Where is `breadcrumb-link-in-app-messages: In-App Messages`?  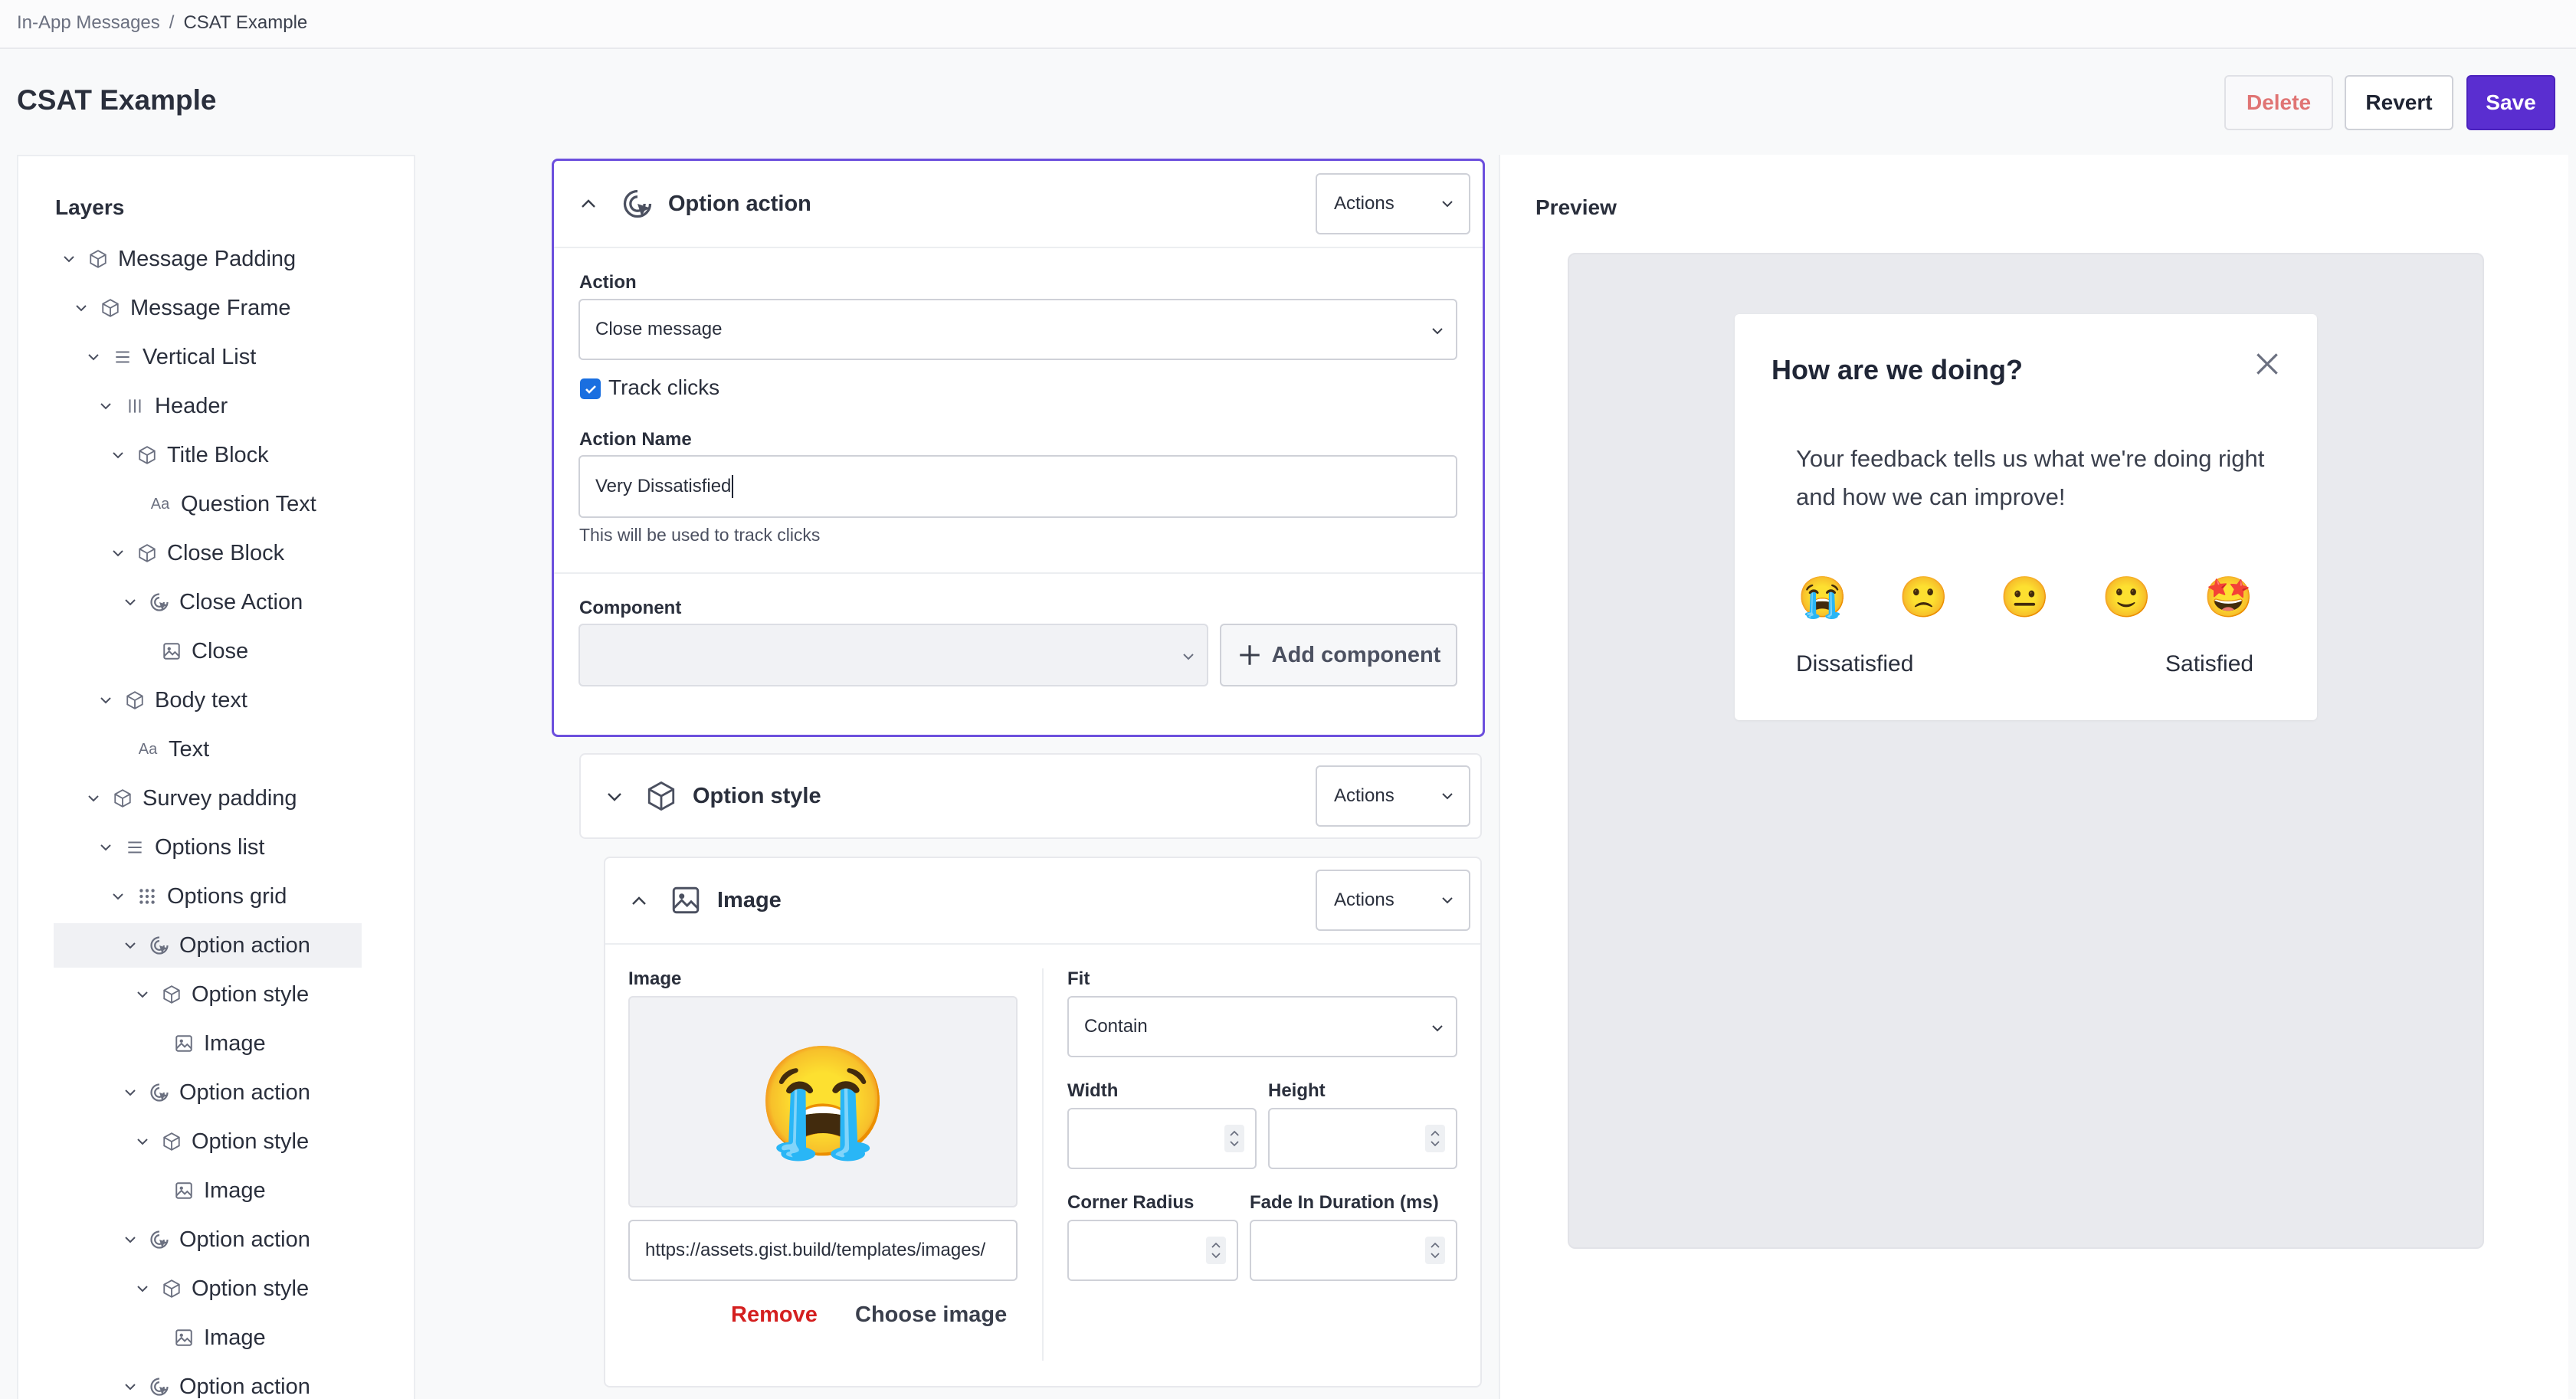 breadcrumb-link-in-app-messages: In-App Messages is located at coordinates (89, 22).